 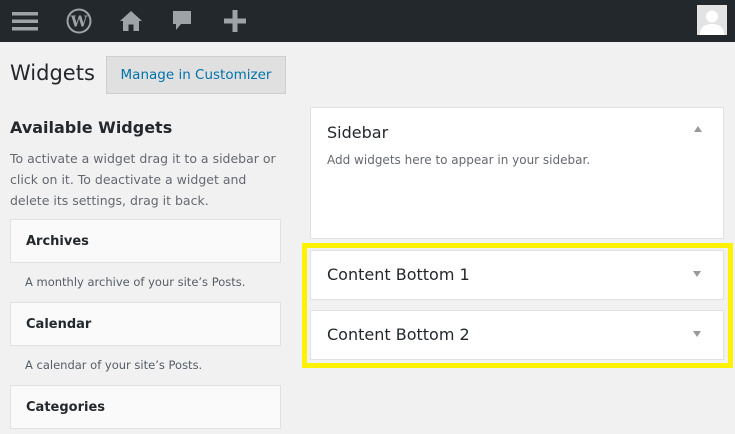 What do you see at coordinates (398, 334) in the screenshot?
I see `content-bottom-2-title: Content Bottom 2` at bounding box center [398, 334].